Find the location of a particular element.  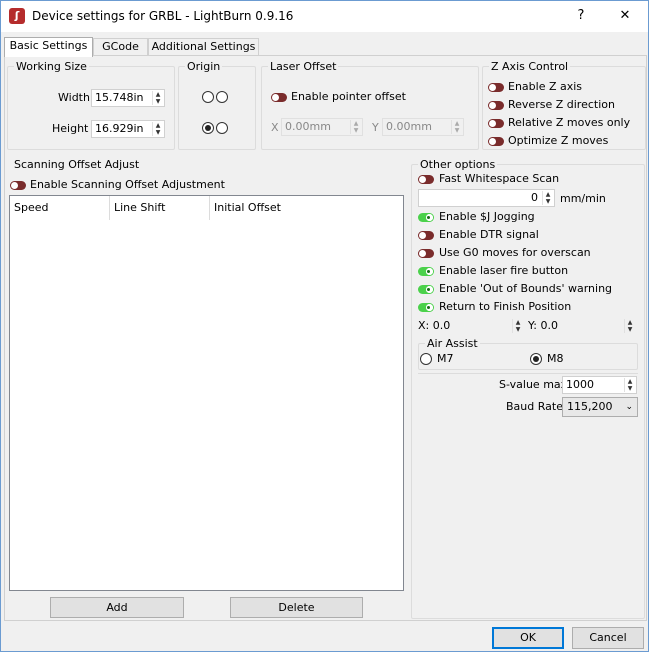

scanning-offset-label: Enable Scanning Offset Adjustment is located at coordinates (127, 184).